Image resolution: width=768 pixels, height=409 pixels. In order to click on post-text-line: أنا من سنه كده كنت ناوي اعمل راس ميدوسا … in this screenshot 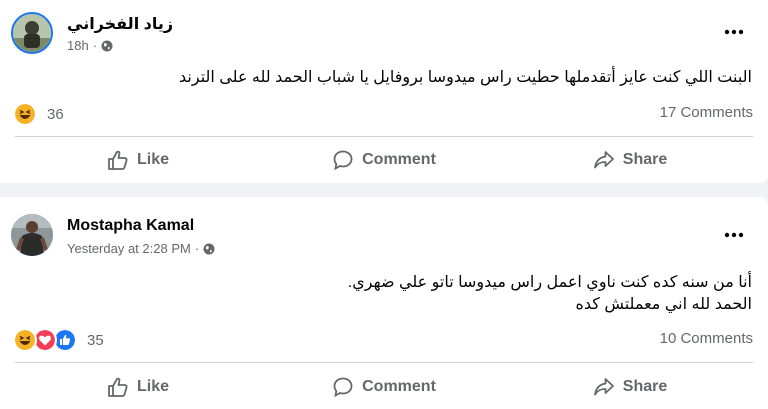, I will do `click(549, 282)`.